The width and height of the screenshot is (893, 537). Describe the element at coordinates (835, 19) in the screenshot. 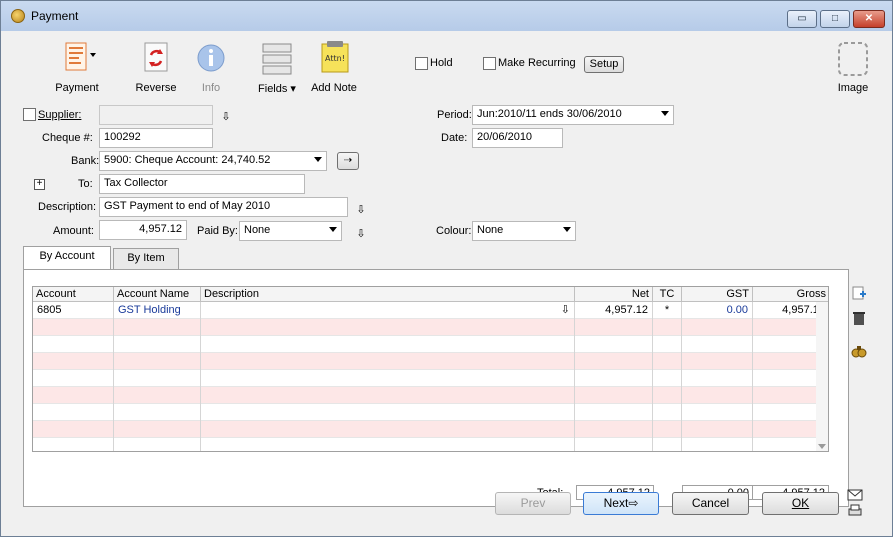

I see `maximize-button: □` at that location.